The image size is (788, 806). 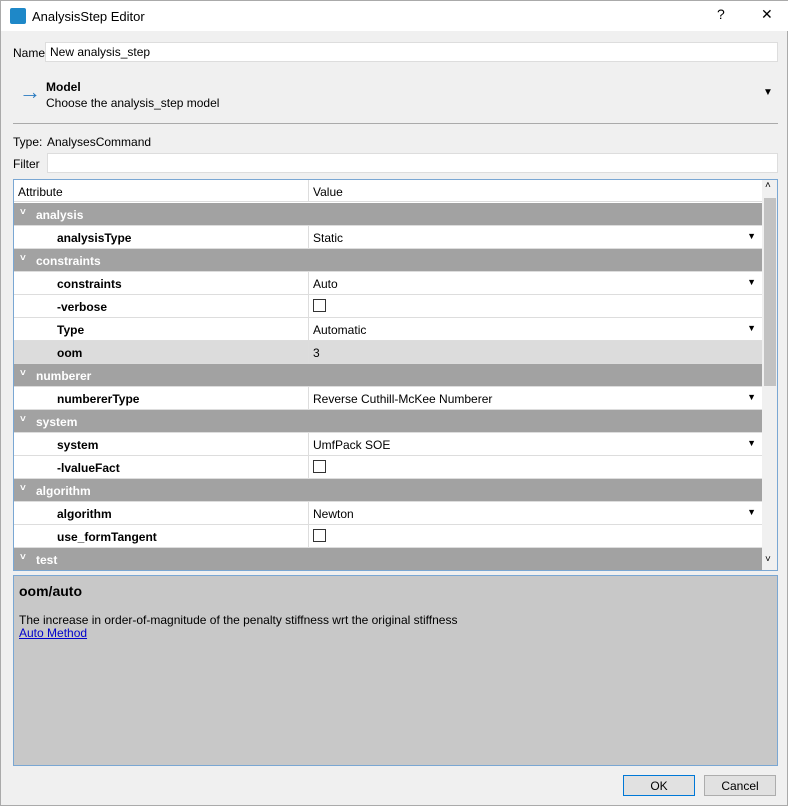 What do you see at coordinates (411, 52) in the screenshot?
I see `name-input` at bounding box center [411, 52].